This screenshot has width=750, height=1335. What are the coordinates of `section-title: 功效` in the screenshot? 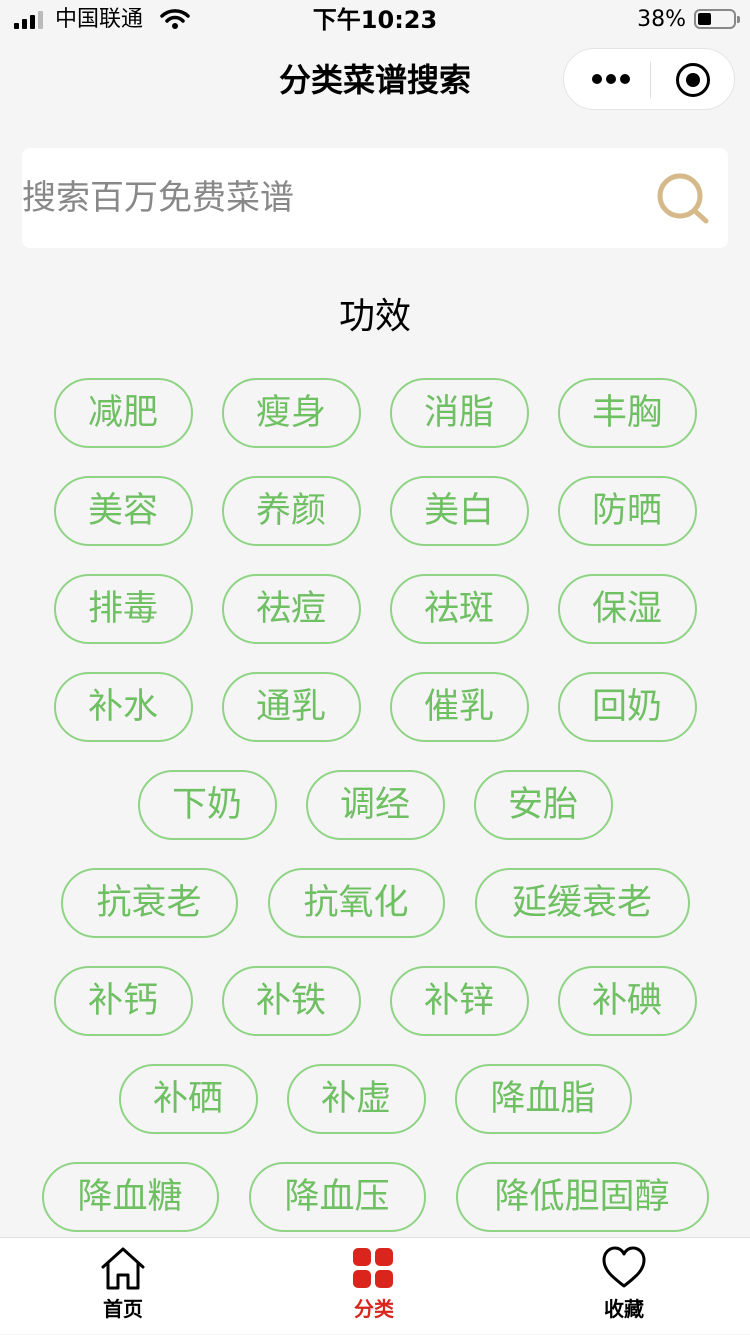 It's located at (374, 316).